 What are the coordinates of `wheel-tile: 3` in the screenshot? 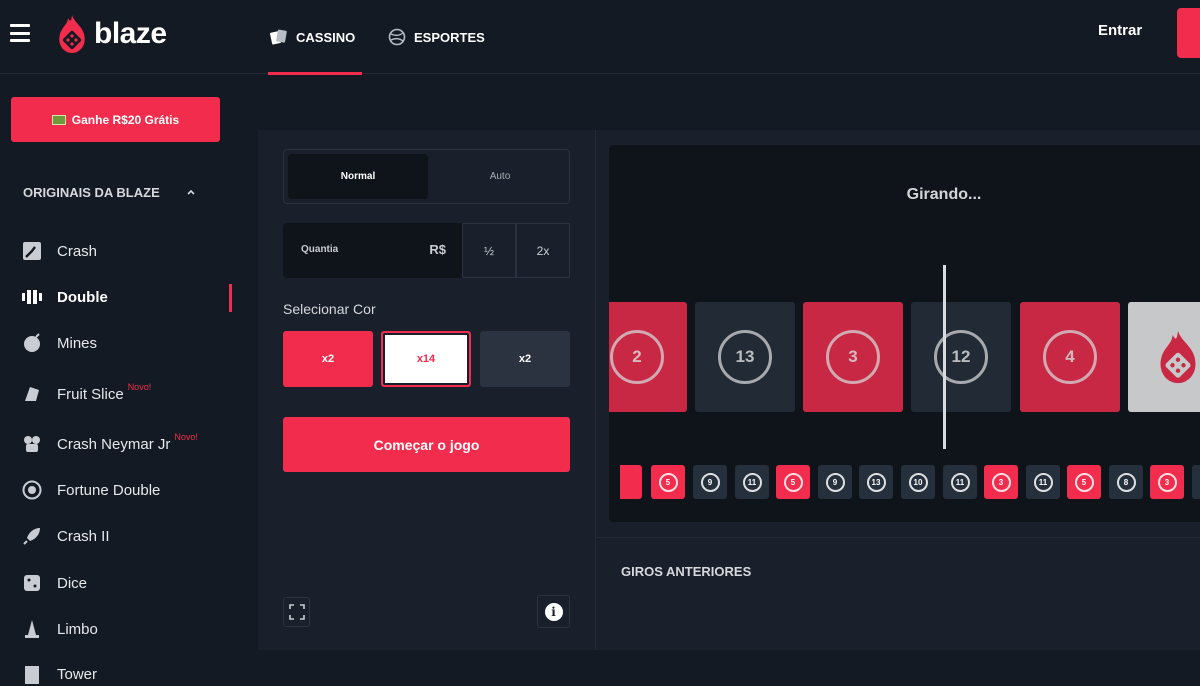 It's located at (853, 357).